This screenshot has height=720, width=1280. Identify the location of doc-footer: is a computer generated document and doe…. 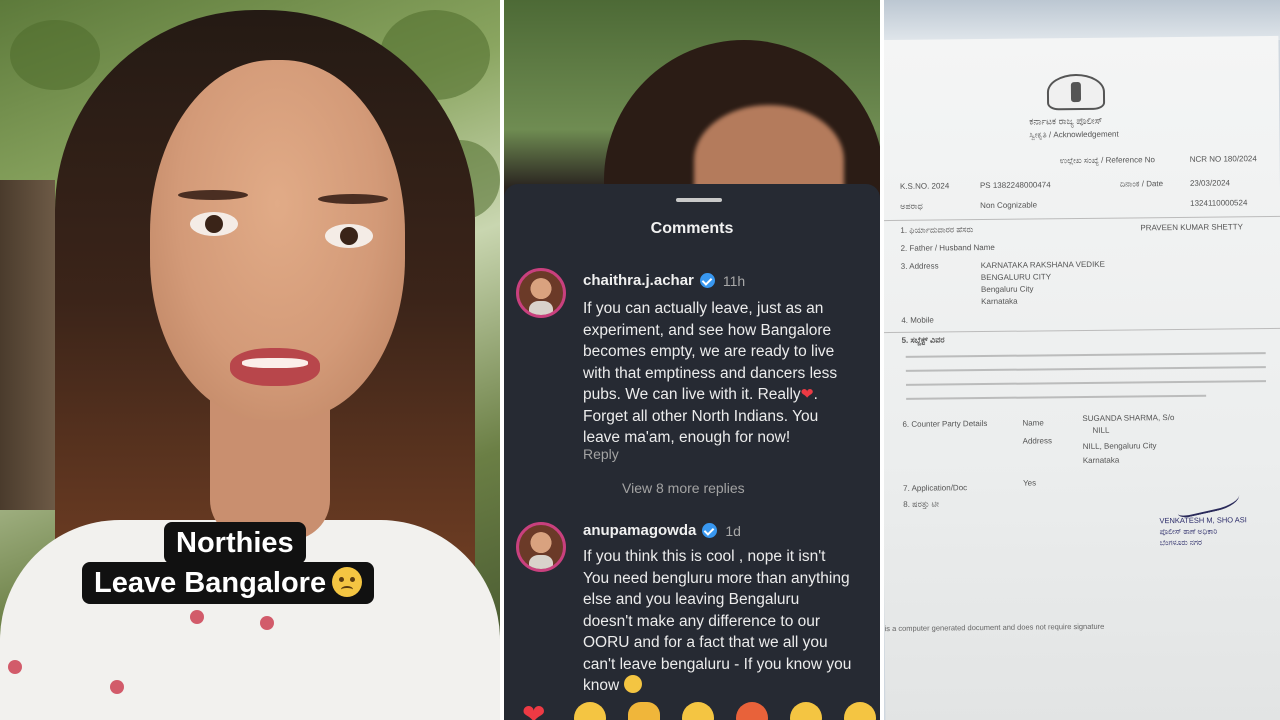
(994, 627).